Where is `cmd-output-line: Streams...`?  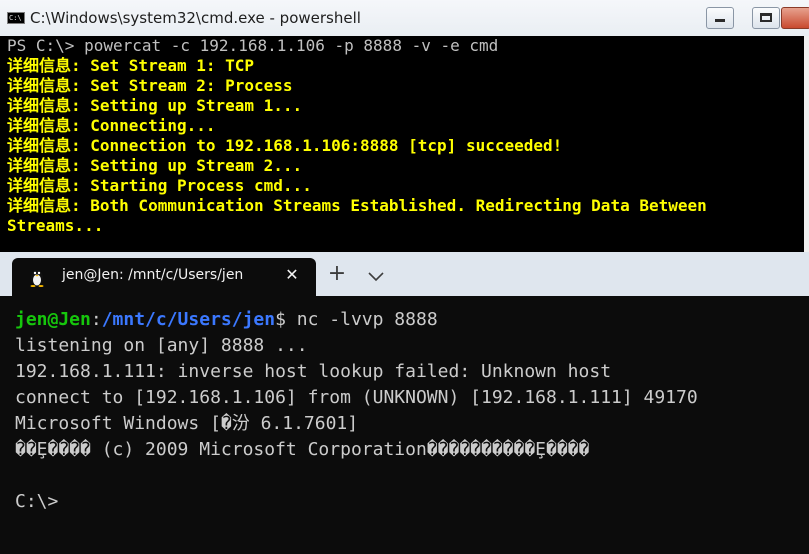
cmd-output-line: Streams... is located at coordinates (55, 225).